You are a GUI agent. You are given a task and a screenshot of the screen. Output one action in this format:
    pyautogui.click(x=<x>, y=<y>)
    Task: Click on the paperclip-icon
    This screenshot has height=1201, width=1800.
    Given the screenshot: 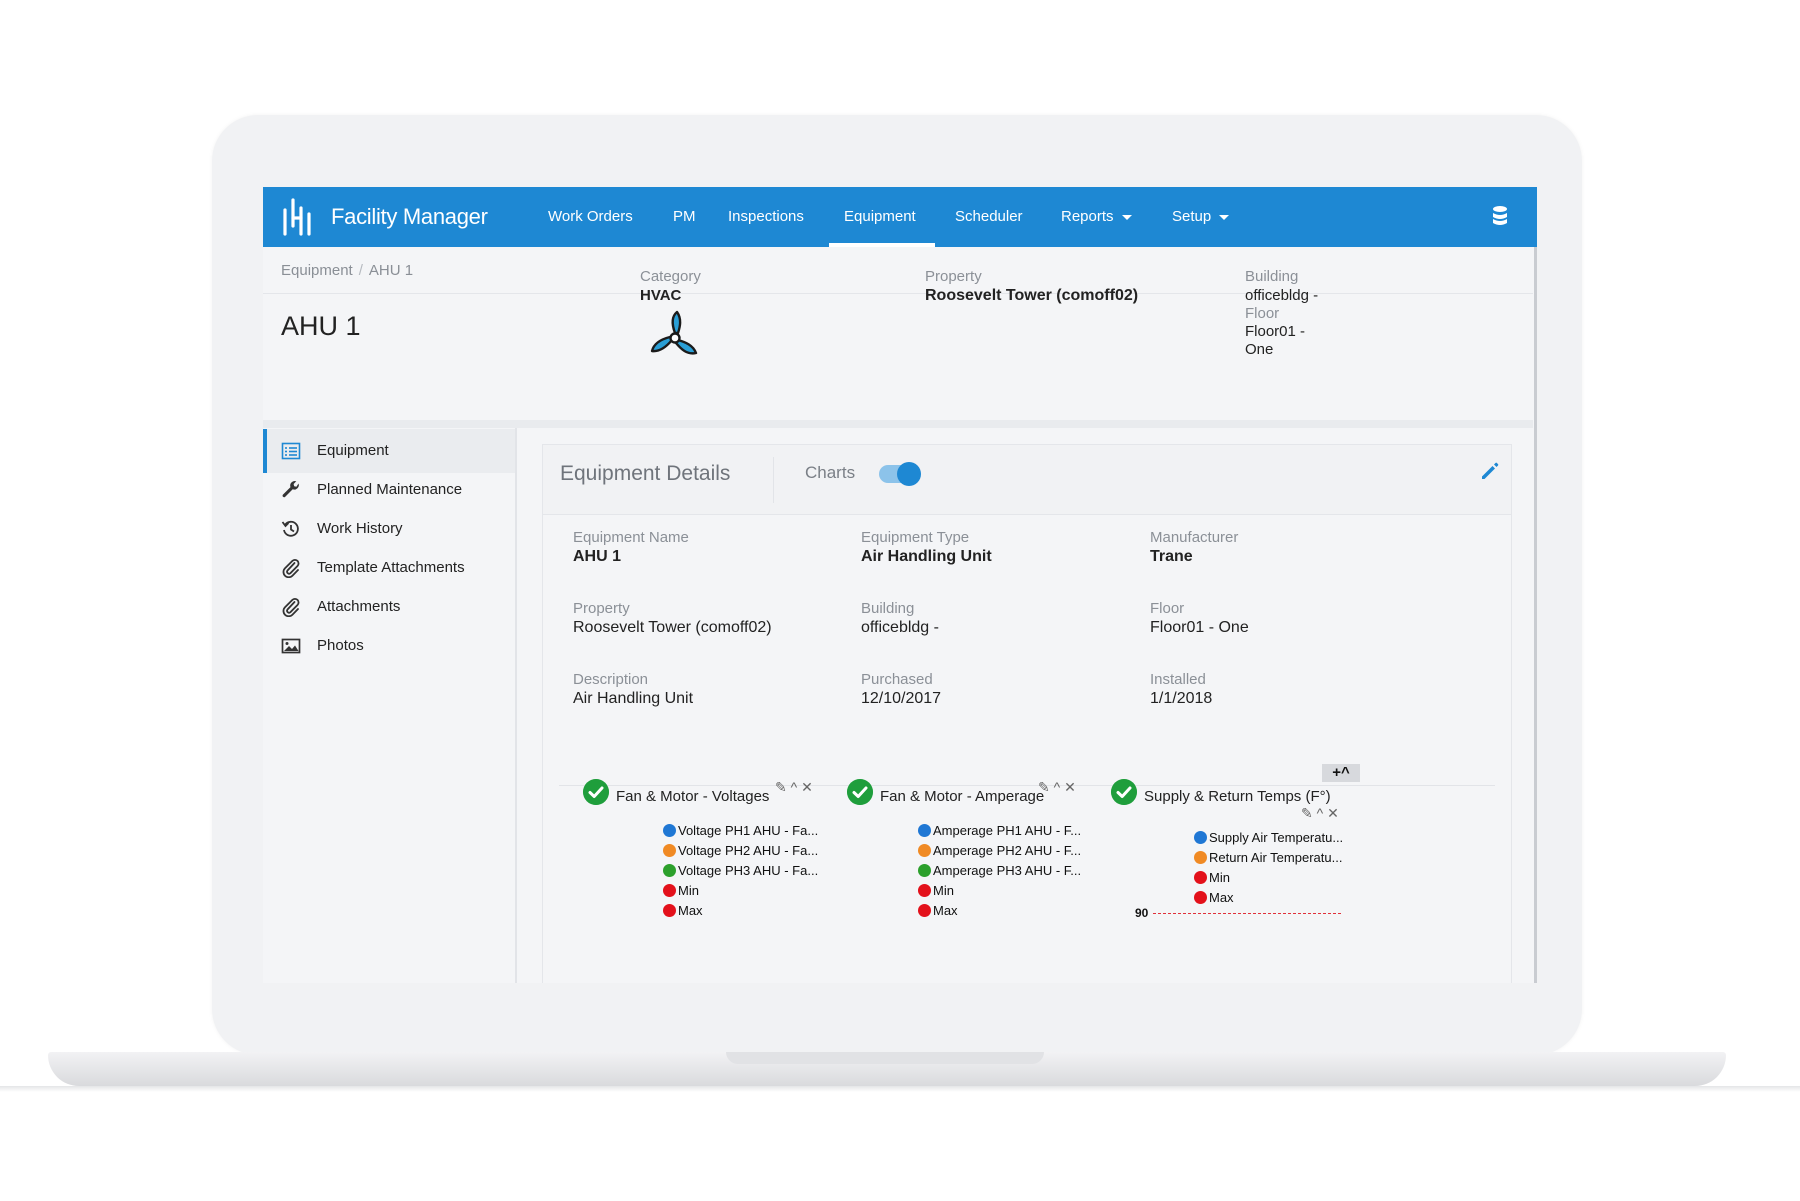 What is the action you would take?
    pyautogui.click(x=291, y=568)
    